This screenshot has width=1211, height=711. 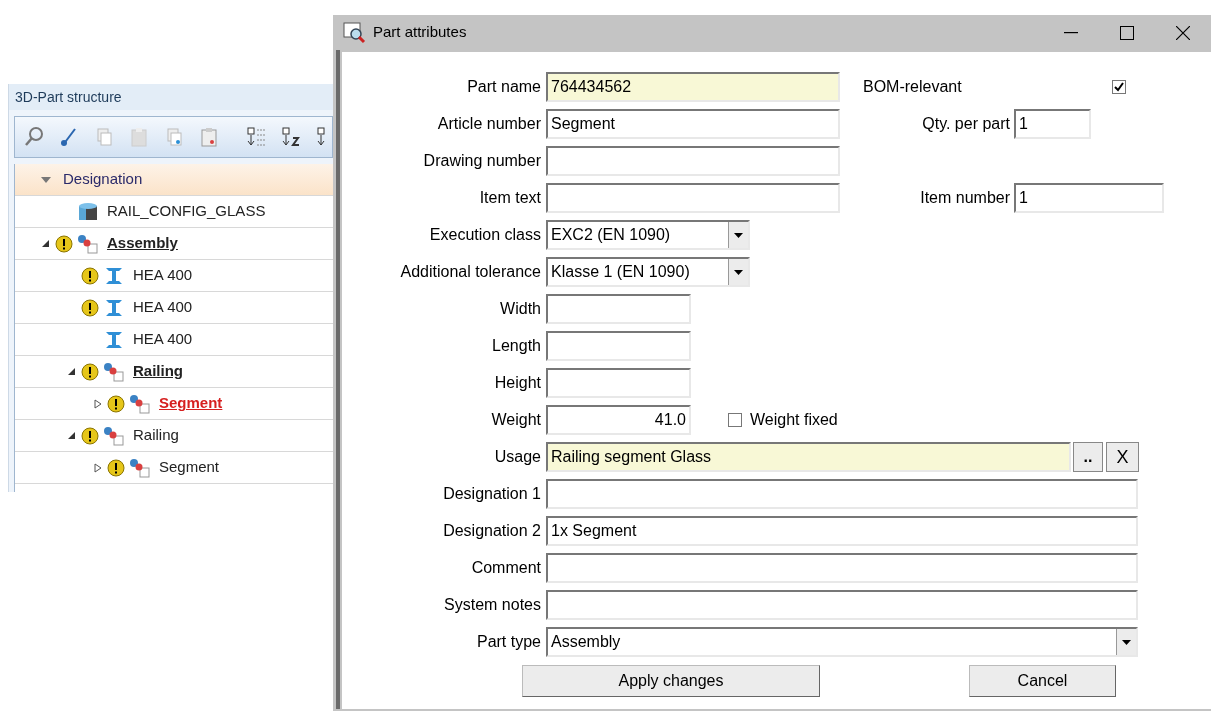 I want to click on text-field: 764434562, so click(x=693, y=87).